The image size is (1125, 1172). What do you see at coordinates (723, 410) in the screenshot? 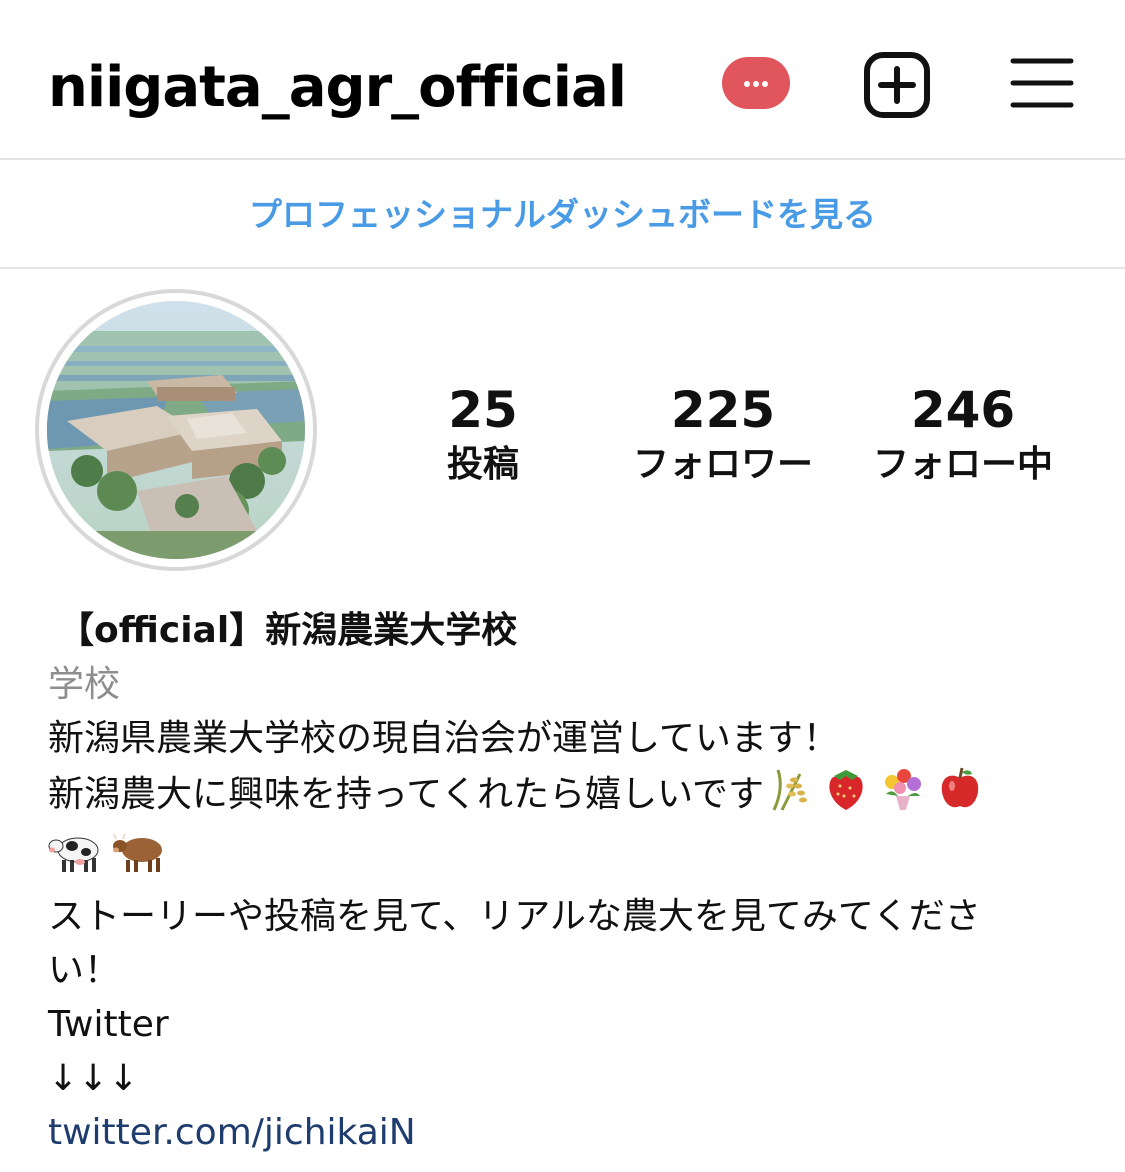
I see `followers-count: 225` at bounding box center [723, 410].